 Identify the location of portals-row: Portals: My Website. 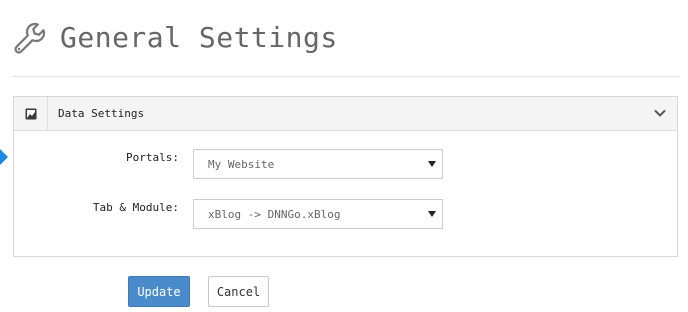
(345, 164).